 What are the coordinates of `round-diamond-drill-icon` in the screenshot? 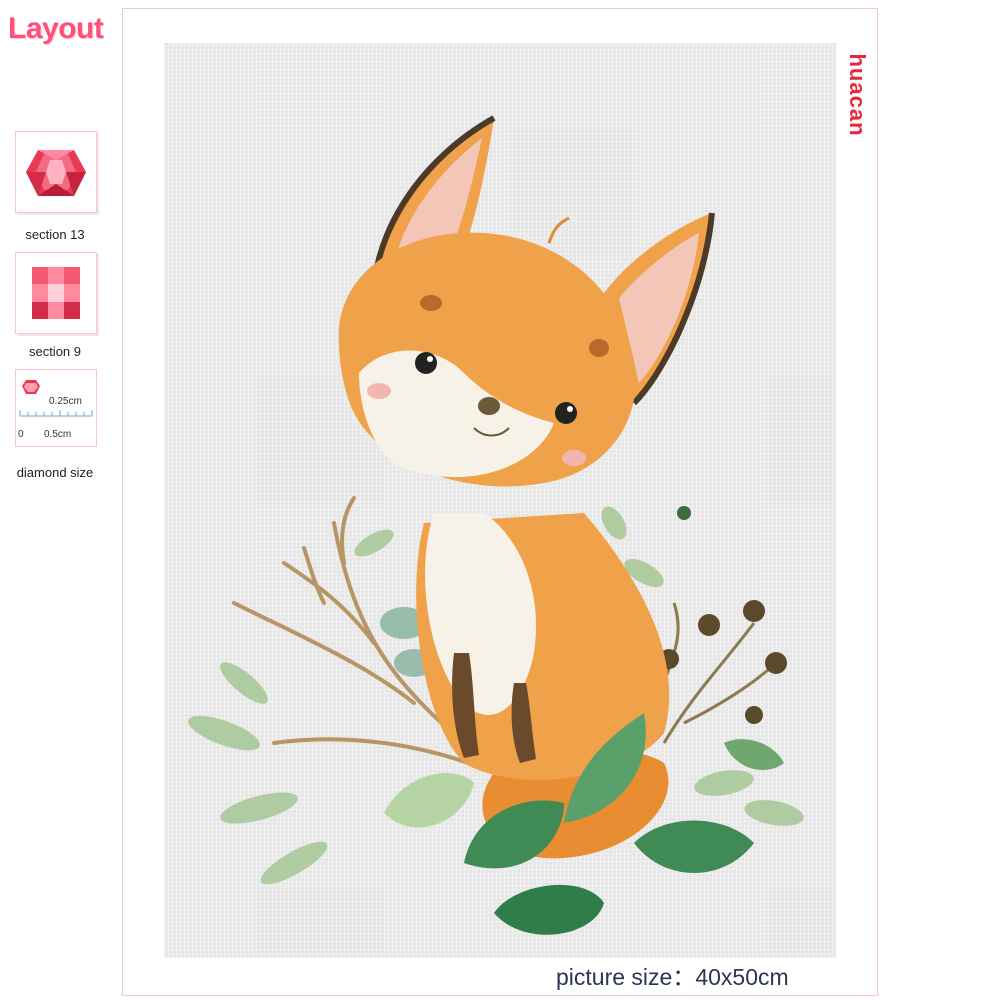 It's located at (56, 173).